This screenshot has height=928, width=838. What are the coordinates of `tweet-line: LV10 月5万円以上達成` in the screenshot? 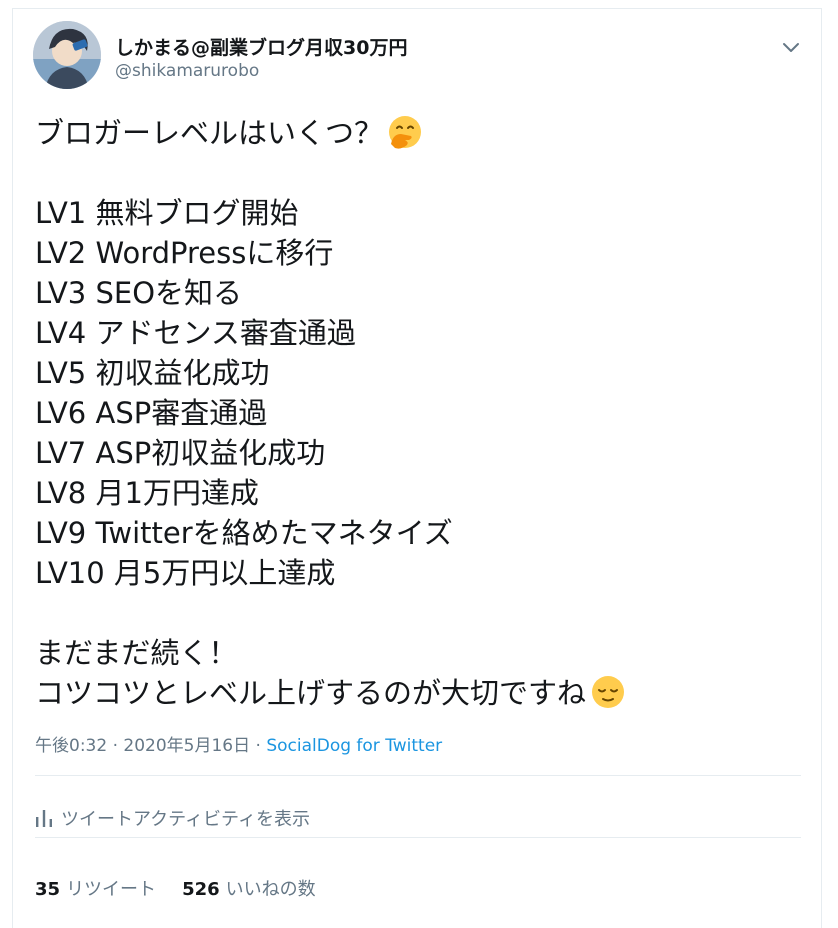 It's located at (185, 573).